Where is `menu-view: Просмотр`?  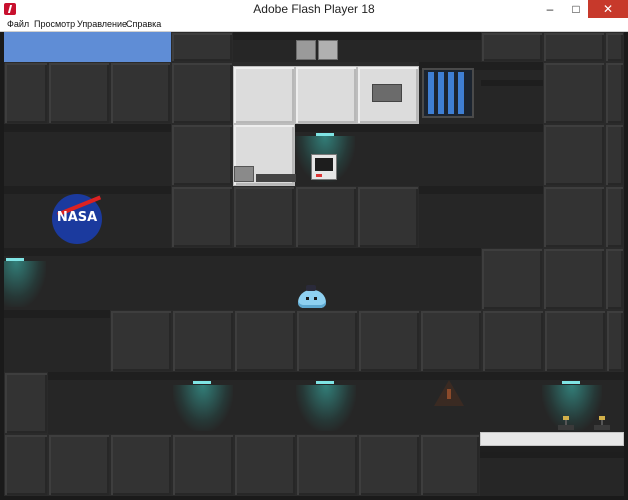 menu-view: Просмотр is located at coordinates (54, 24).